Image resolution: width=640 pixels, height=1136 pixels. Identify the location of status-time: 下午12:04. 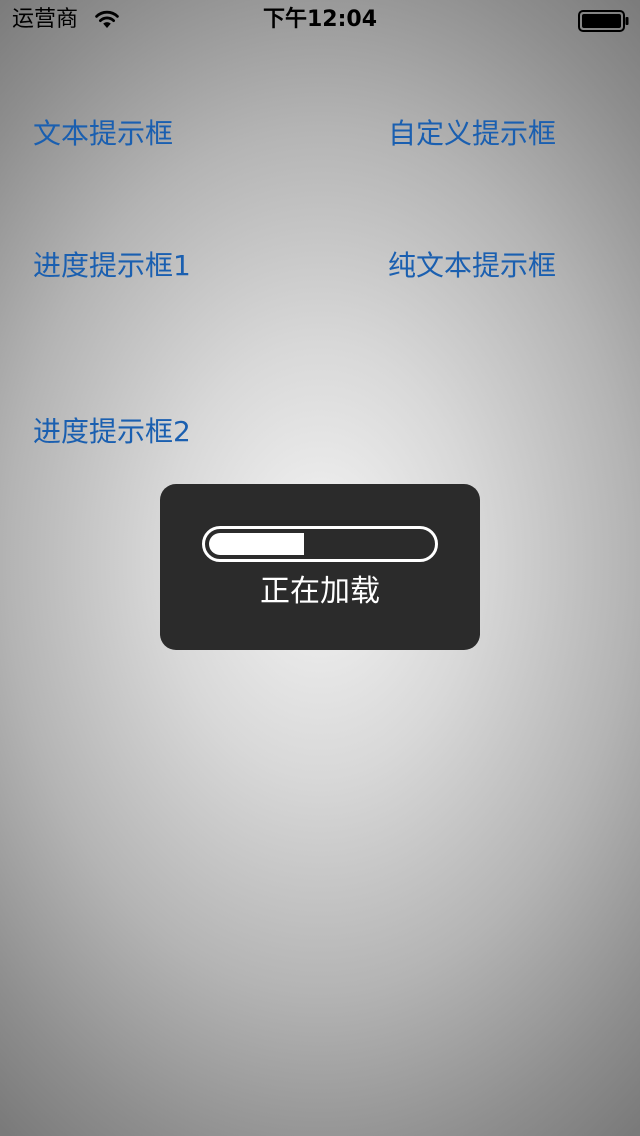
(320, 19).